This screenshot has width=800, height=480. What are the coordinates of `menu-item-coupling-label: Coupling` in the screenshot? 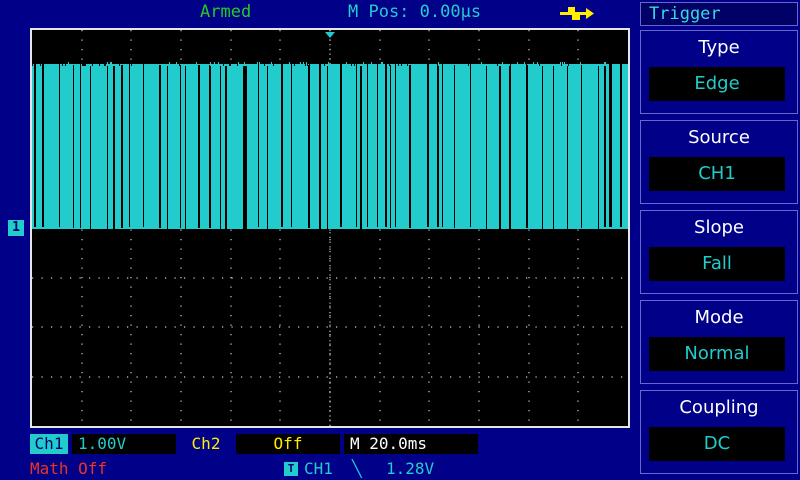 It's located at (719, 407).